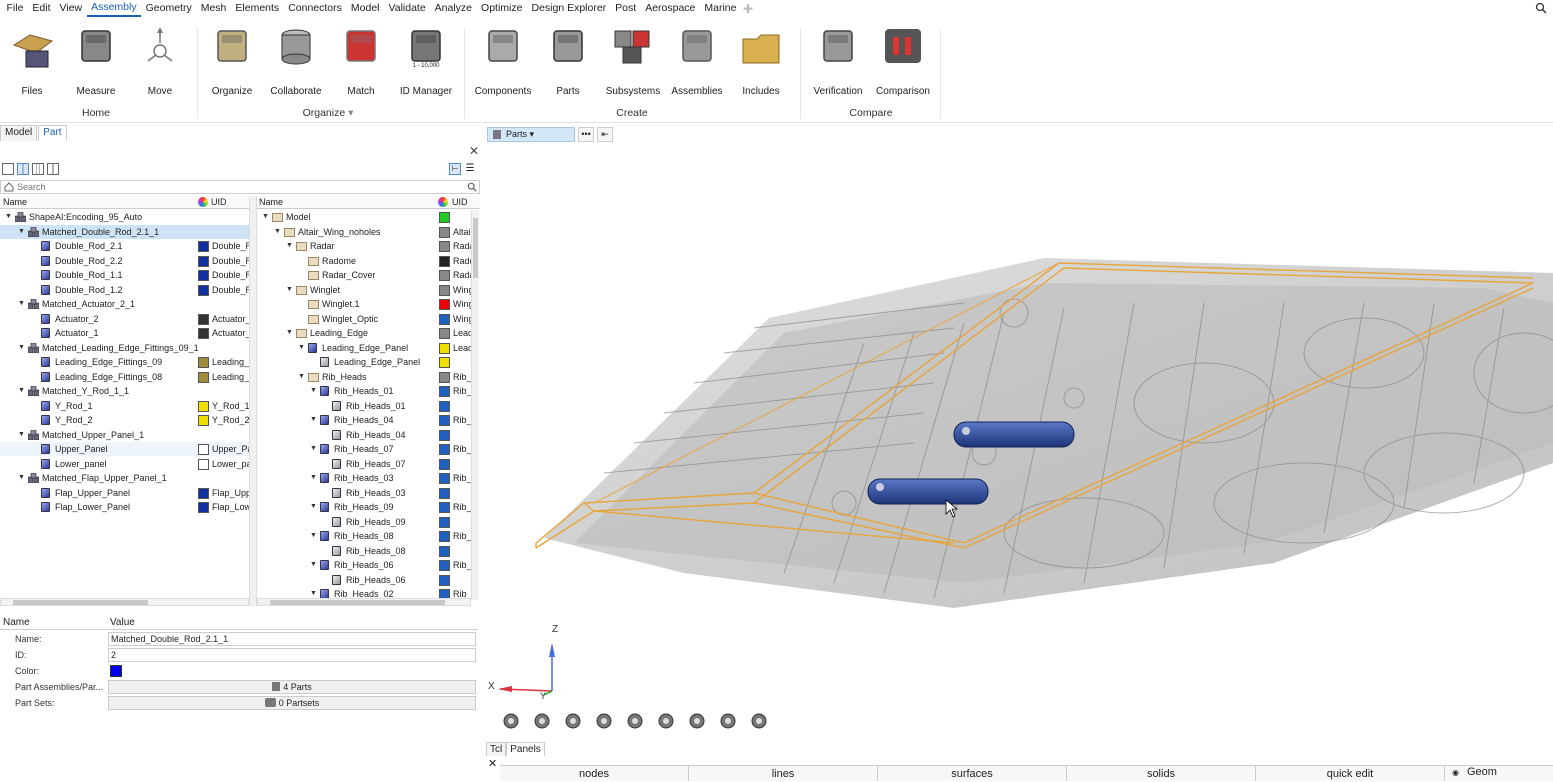 This screenshot has height=782, width=1553. I want to click on menu-elements: Elements, so click(257, 8).